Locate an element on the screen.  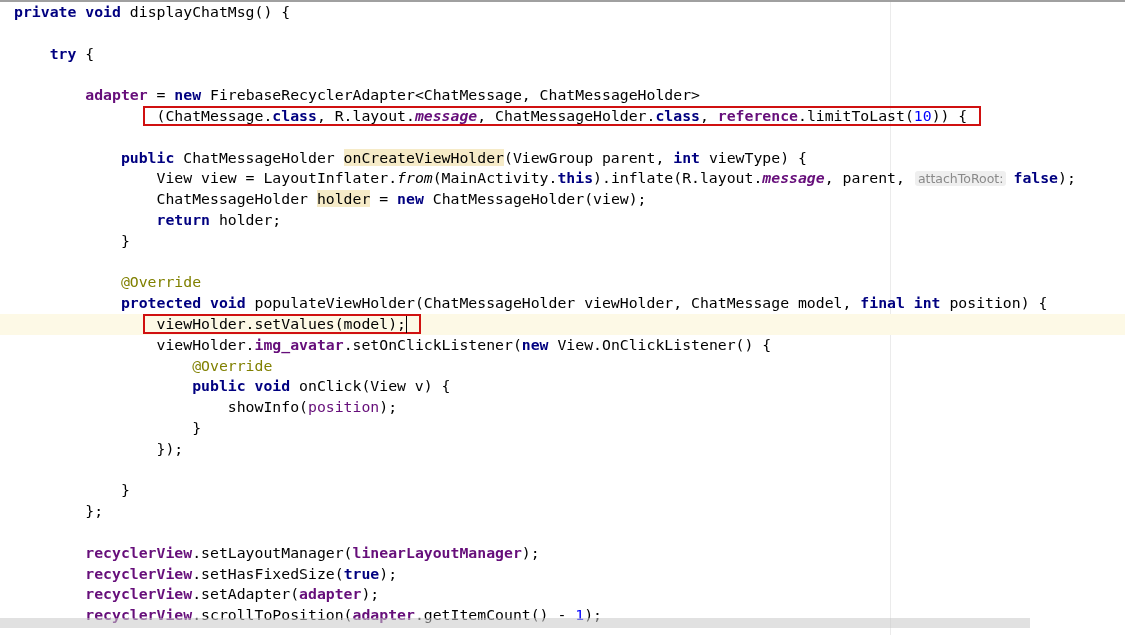
code-line: return holder; is located at coordinates (219, 219).